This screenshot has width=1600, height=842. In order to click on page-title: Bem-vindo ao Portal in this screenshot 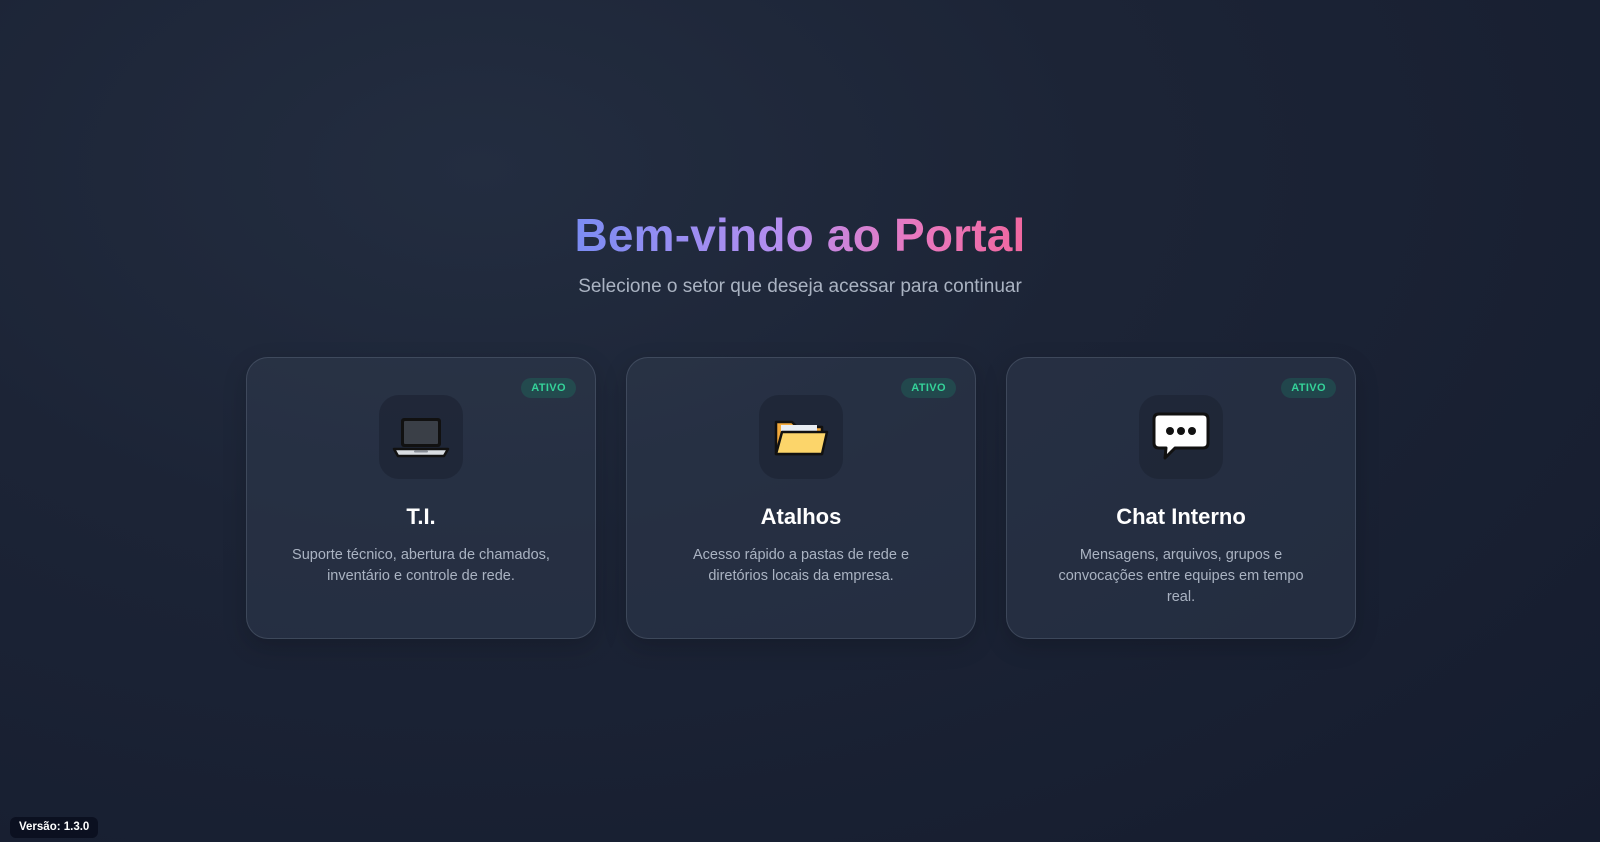, I will do `click(799, 235)`.